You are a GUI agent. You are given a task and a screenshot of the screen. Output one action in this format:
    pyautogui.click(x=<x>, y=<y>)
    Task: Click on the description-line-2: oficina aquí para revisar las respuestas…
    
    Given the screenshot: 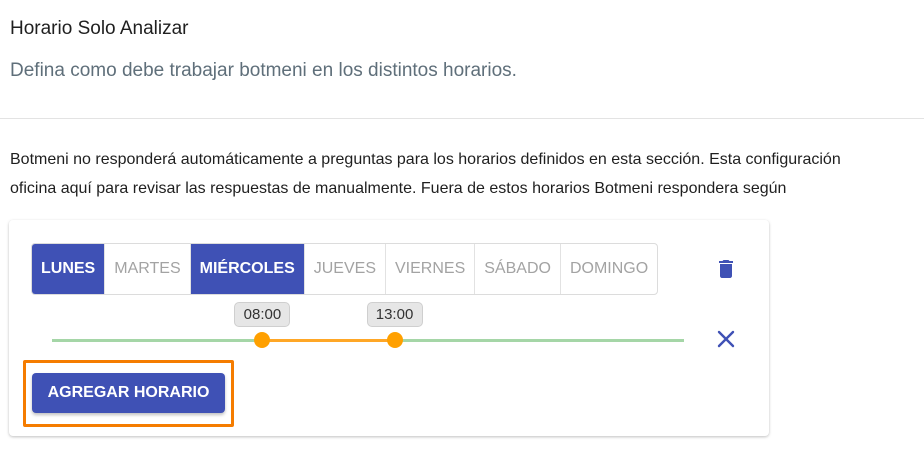 What is the action you would take?
    pyautogui.click(x=398, y=188)
    